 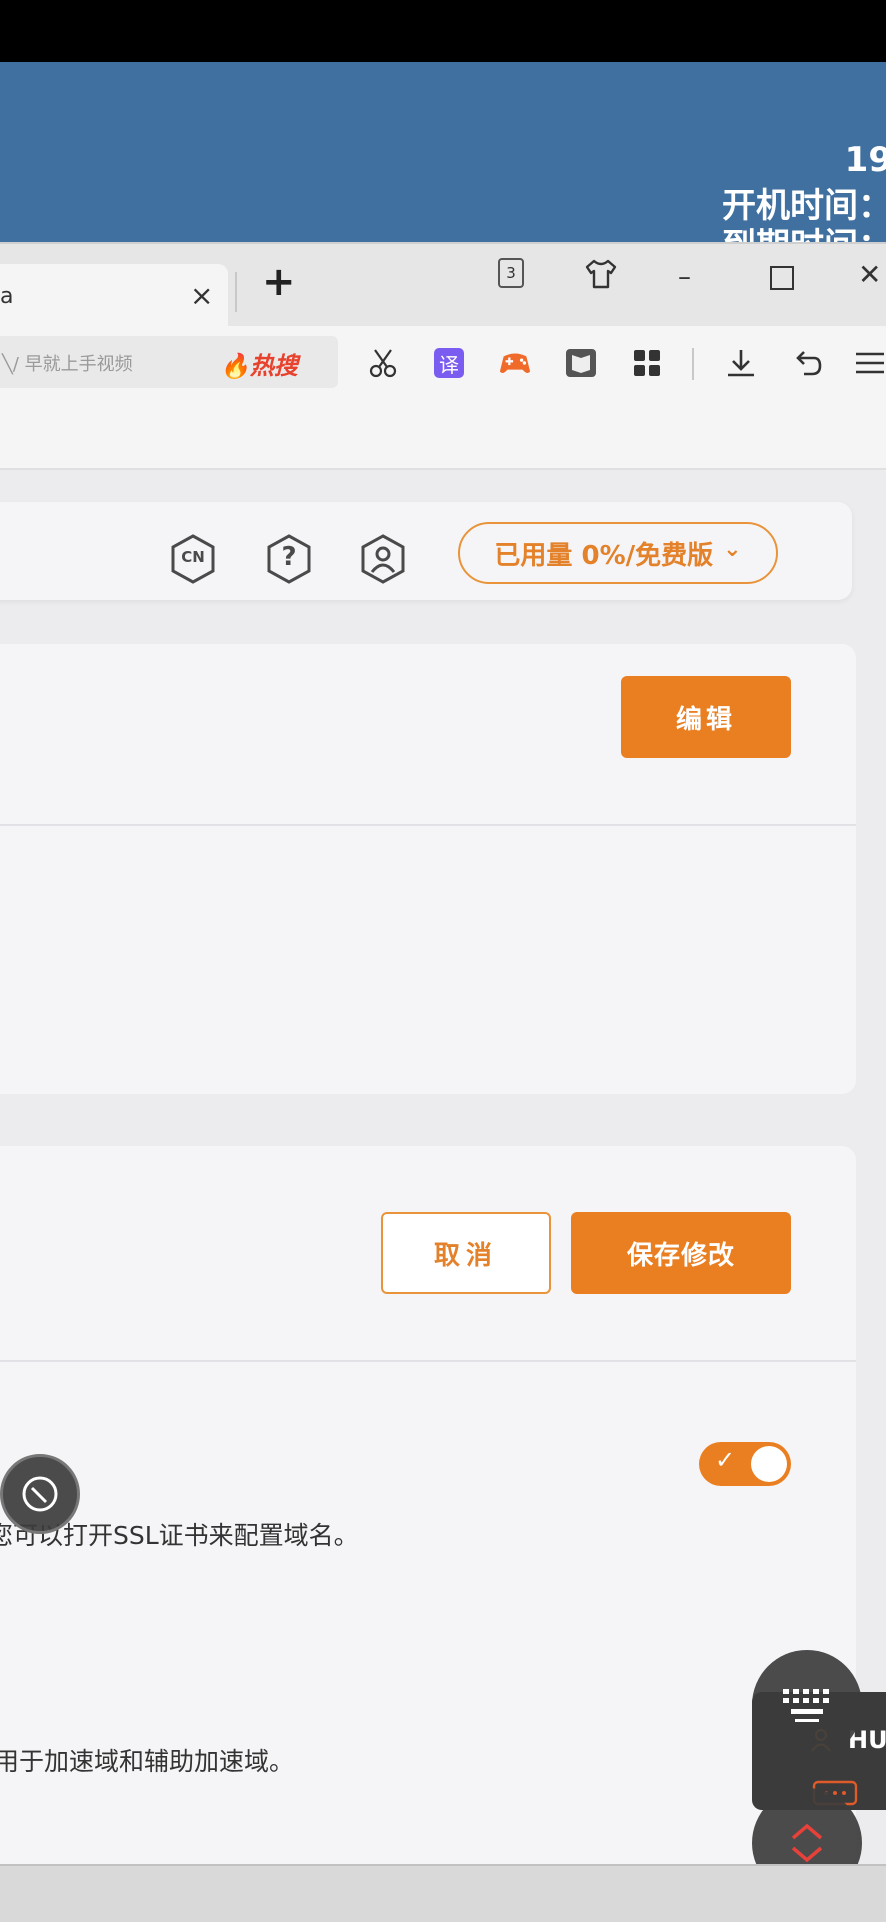 I want to click on minimize-icon: –, so click(x=684, y=277).